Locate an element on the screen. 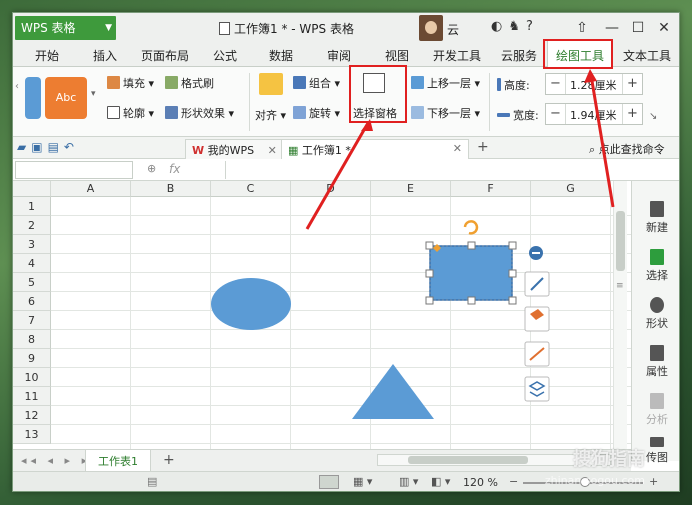  watermark-url: zhinan.sogou.com is located at coordinates (594, 480).